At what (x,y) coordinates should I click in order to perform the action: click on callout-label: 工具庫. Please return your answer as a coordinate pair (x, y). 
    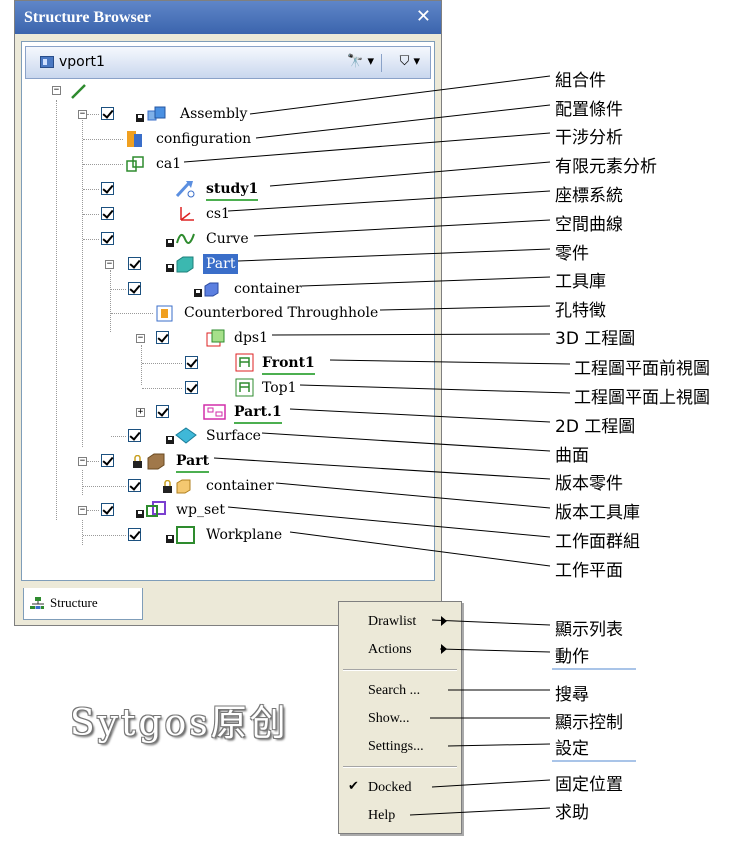
    Looking at the image, I should click on (580, 282).